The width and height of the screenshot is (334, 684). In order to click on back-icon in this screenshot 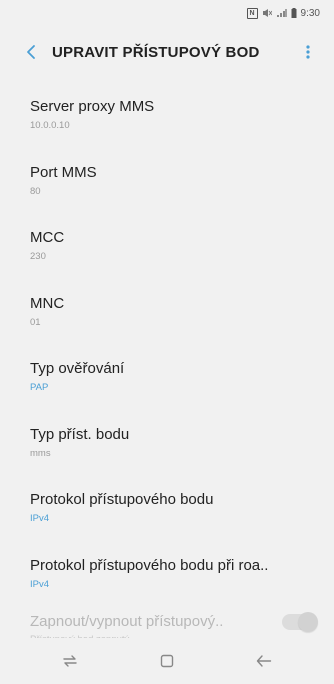, I will do `click(264, 661)`.